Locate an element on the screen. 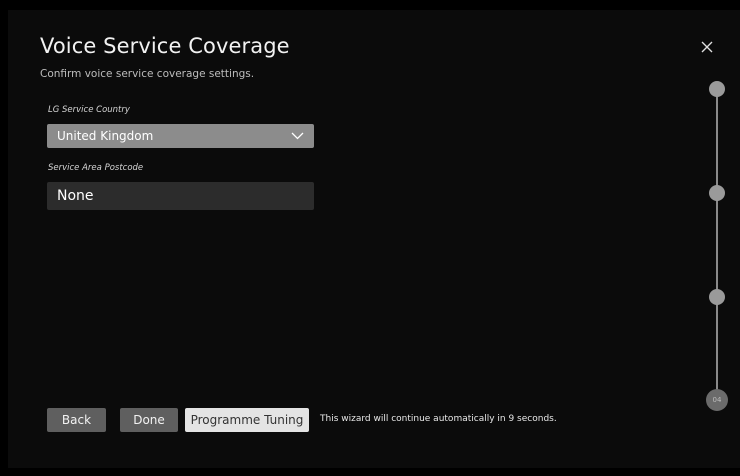  close-icon is located at coordinates (707, 47).